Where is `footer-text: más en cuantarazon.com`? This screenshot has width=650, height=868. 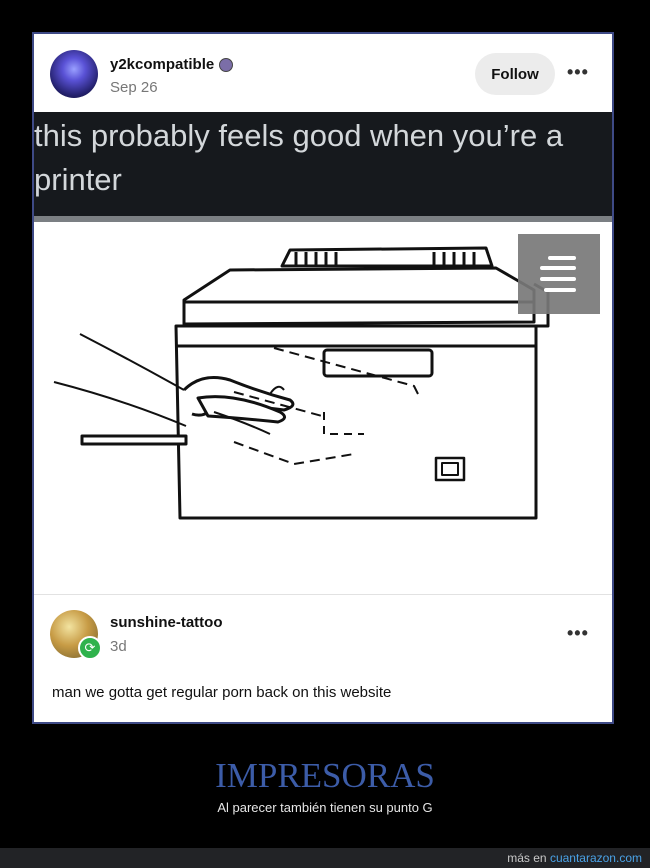 footer-text: más en cuantarazon.com is located at coordinates (574, 858).